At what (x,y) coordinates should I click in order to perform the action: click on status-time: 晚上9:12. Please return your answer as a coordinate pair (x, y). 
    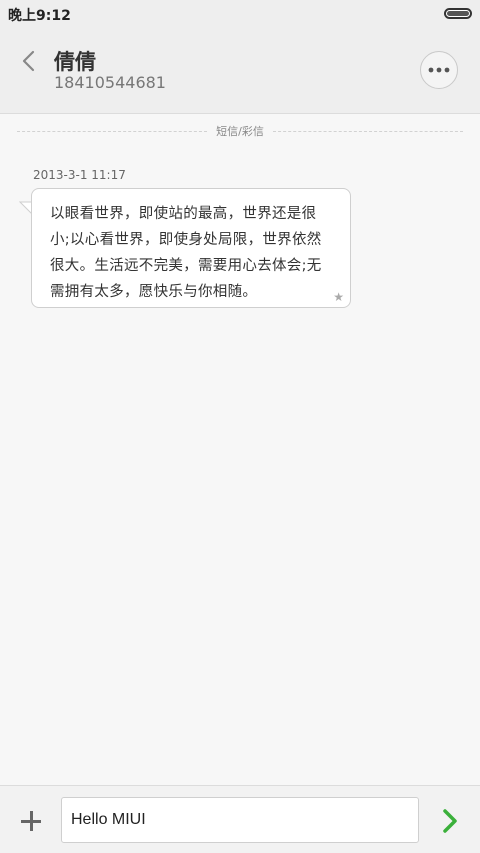
    Looking at the image, I should click on (39, 16).